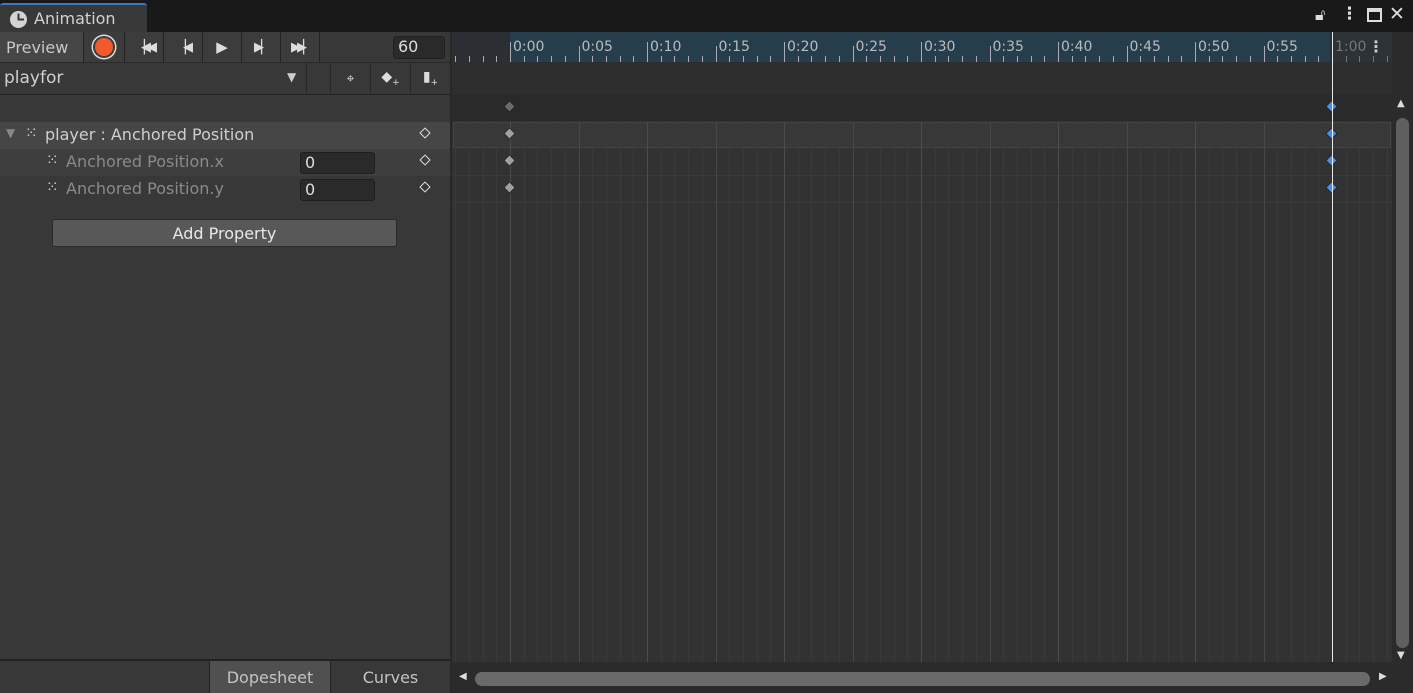 The height and width of the screenshot is (693, 1413). Describe the element at coordinates (350, 78) in the screenshot. I see `filter-by-selection-button: ⌖` at that location.